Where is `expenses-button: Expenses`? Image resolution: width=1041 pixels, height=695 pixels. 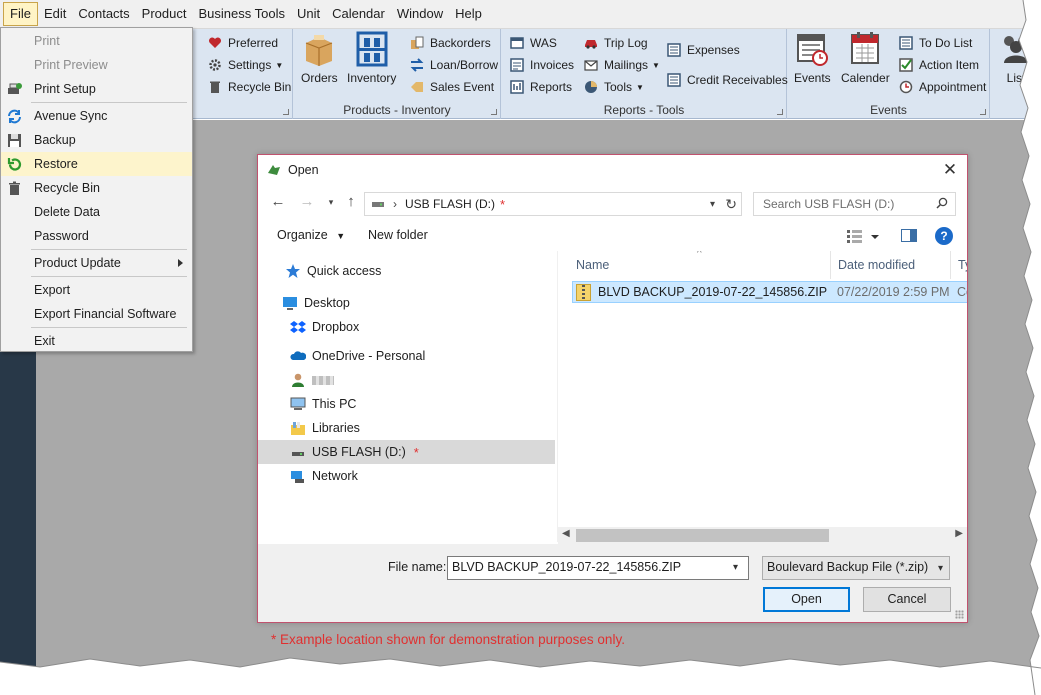 expenses-button: Expenses is located at coordinates (703, 50).